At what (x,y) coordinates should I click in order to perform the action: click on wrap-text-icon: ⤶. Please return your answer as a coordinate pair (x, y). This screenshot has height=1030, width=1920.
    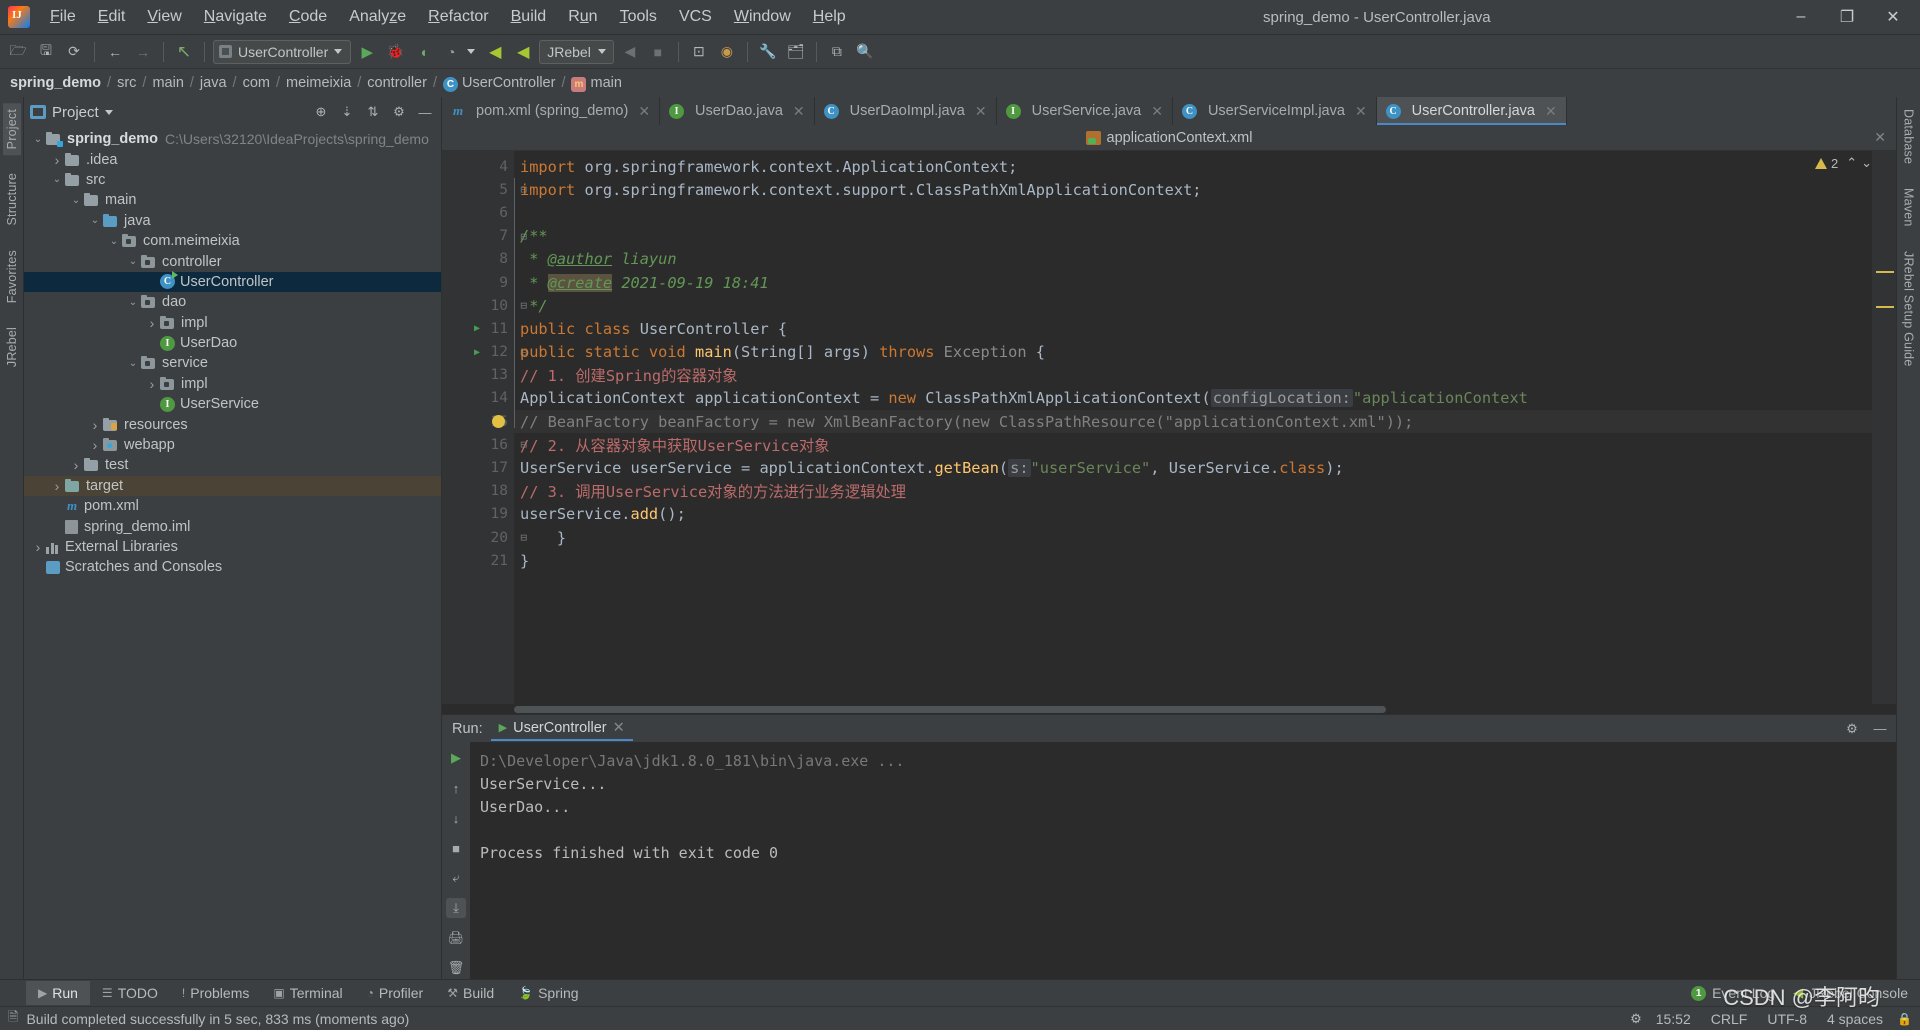
    Looking at the image, I should click on (456, 878).